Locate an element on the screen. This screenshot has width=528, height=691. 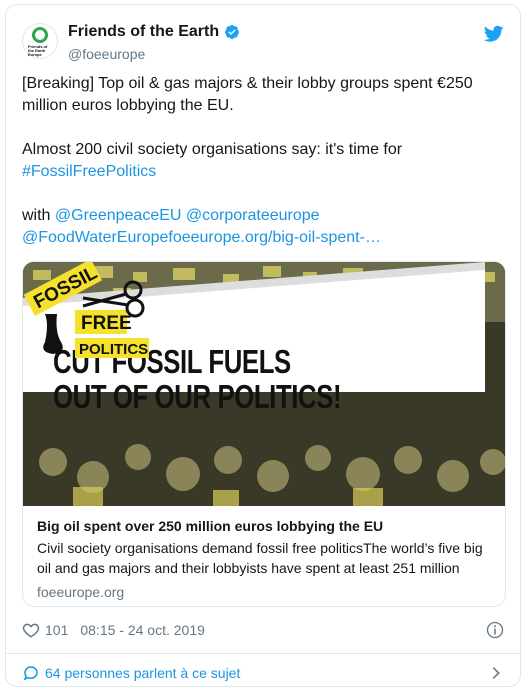
mention-corporateeurope-link: @corporateeurope is located at coordinates (253, 215).